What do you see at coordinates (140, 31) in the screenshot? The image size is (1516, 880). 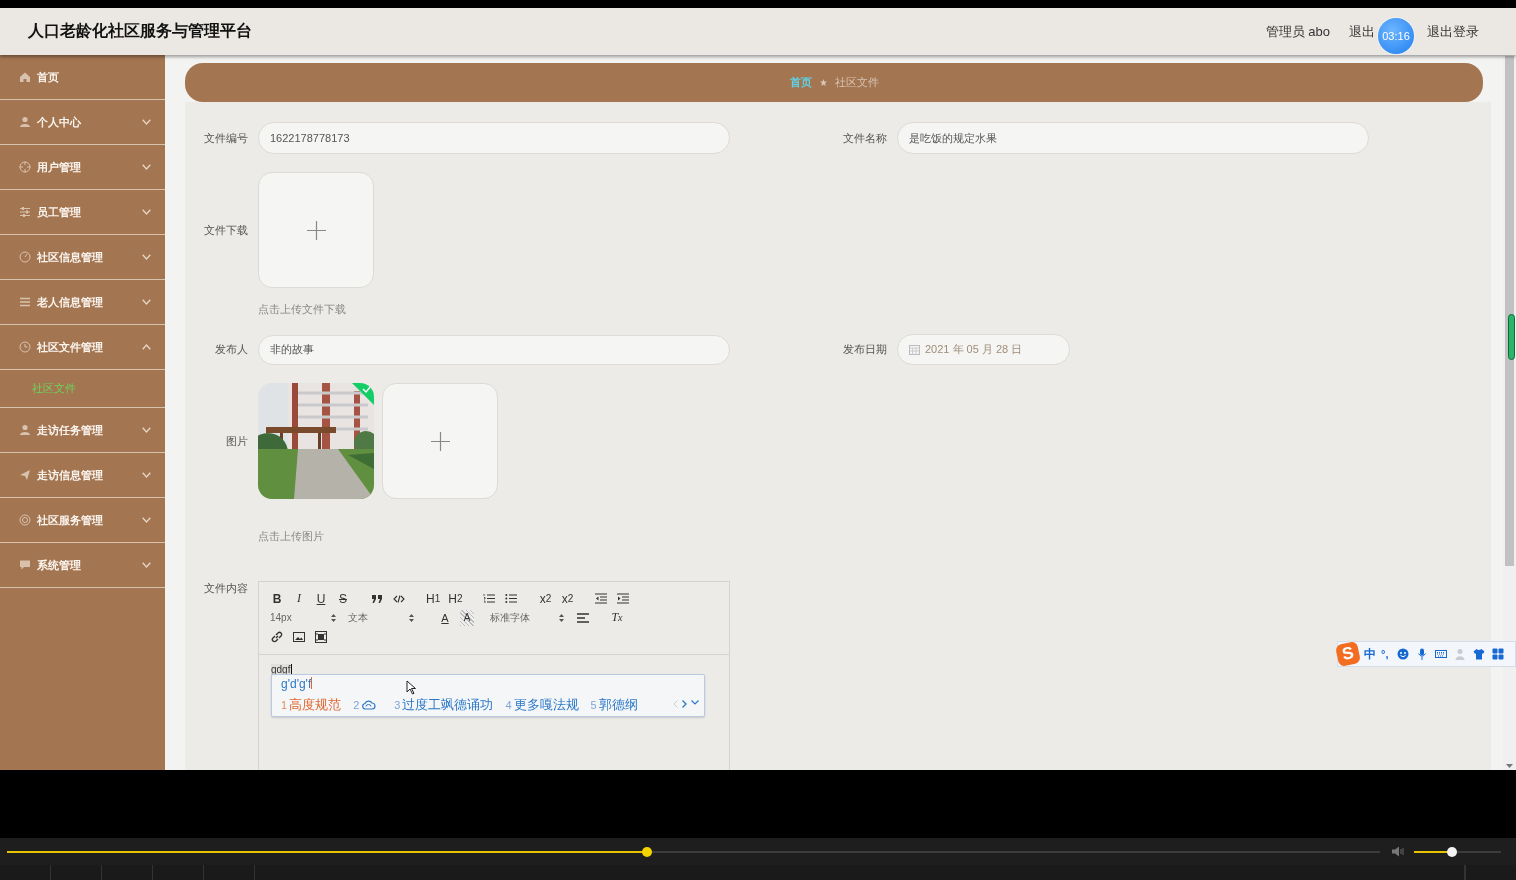 I see `app-title: 人口老龄化社区服务与管理平台` at bounding box center [140, 31].